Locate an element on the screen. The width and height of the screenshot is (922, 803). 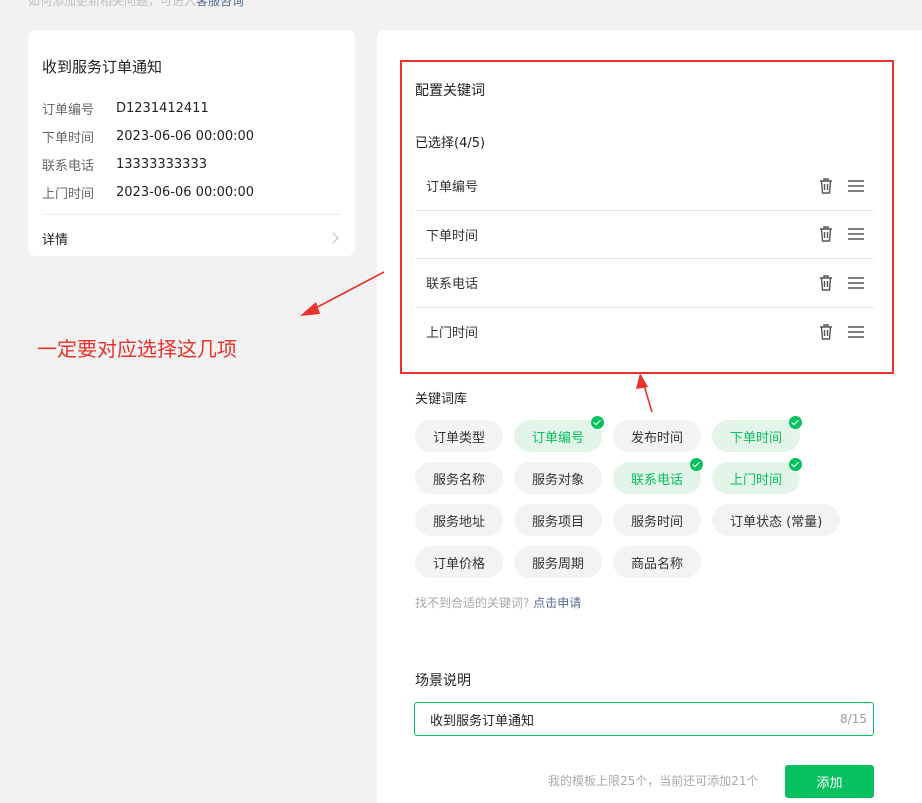
arrow-left is located at coordinates (342, 293).